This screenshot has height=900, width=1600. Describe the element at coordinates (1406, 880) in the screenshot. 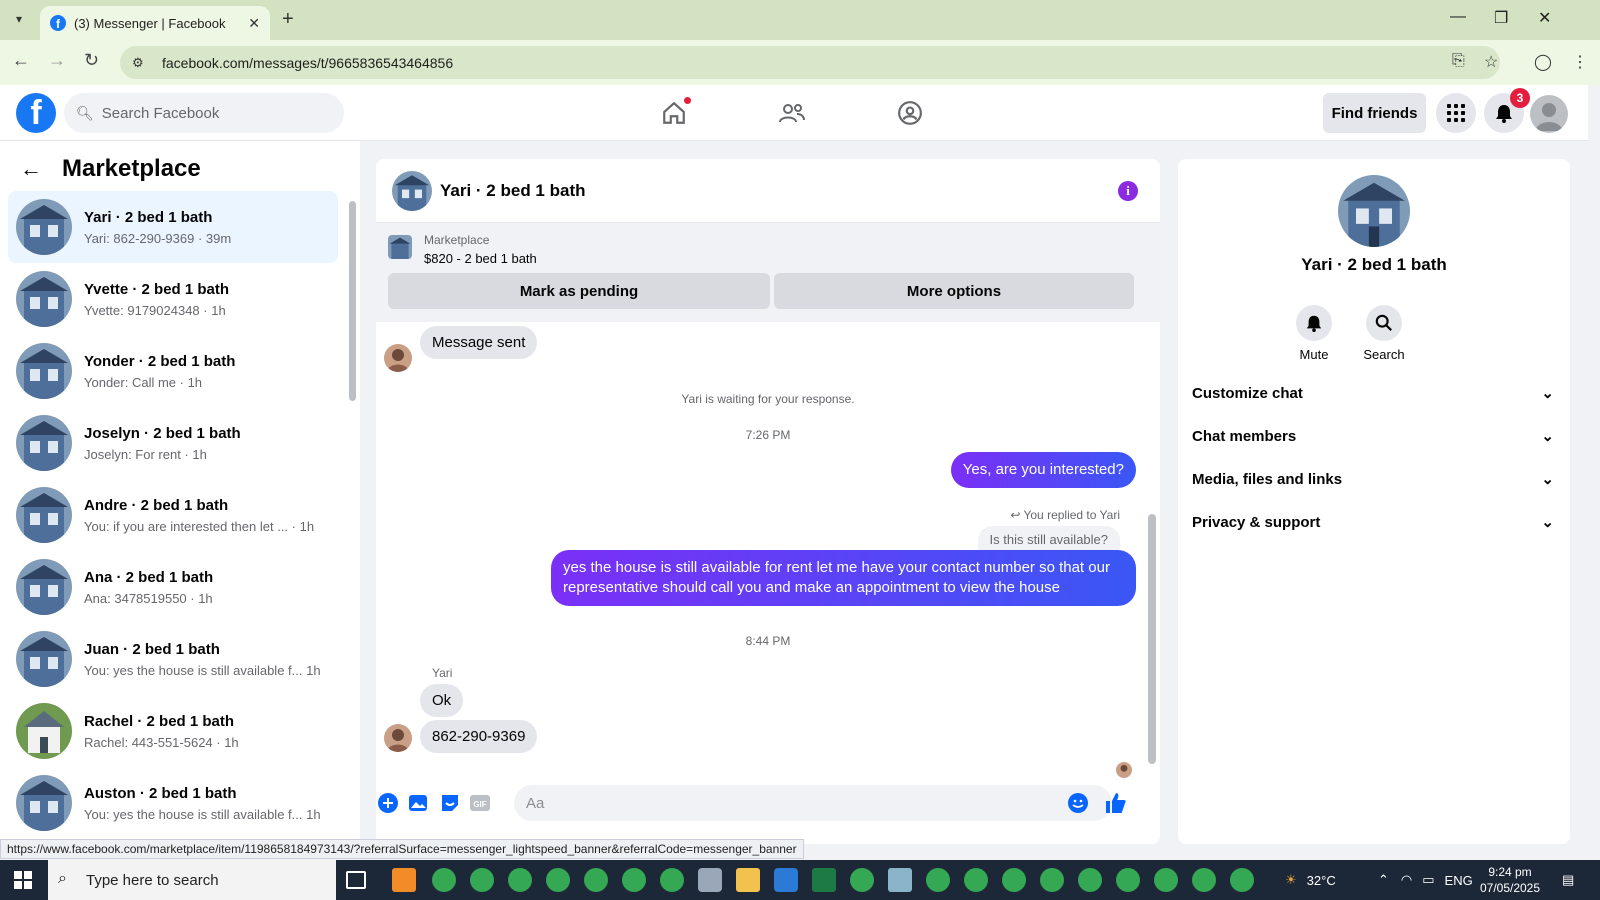

I see `wifi-icon: ◠` at that location.